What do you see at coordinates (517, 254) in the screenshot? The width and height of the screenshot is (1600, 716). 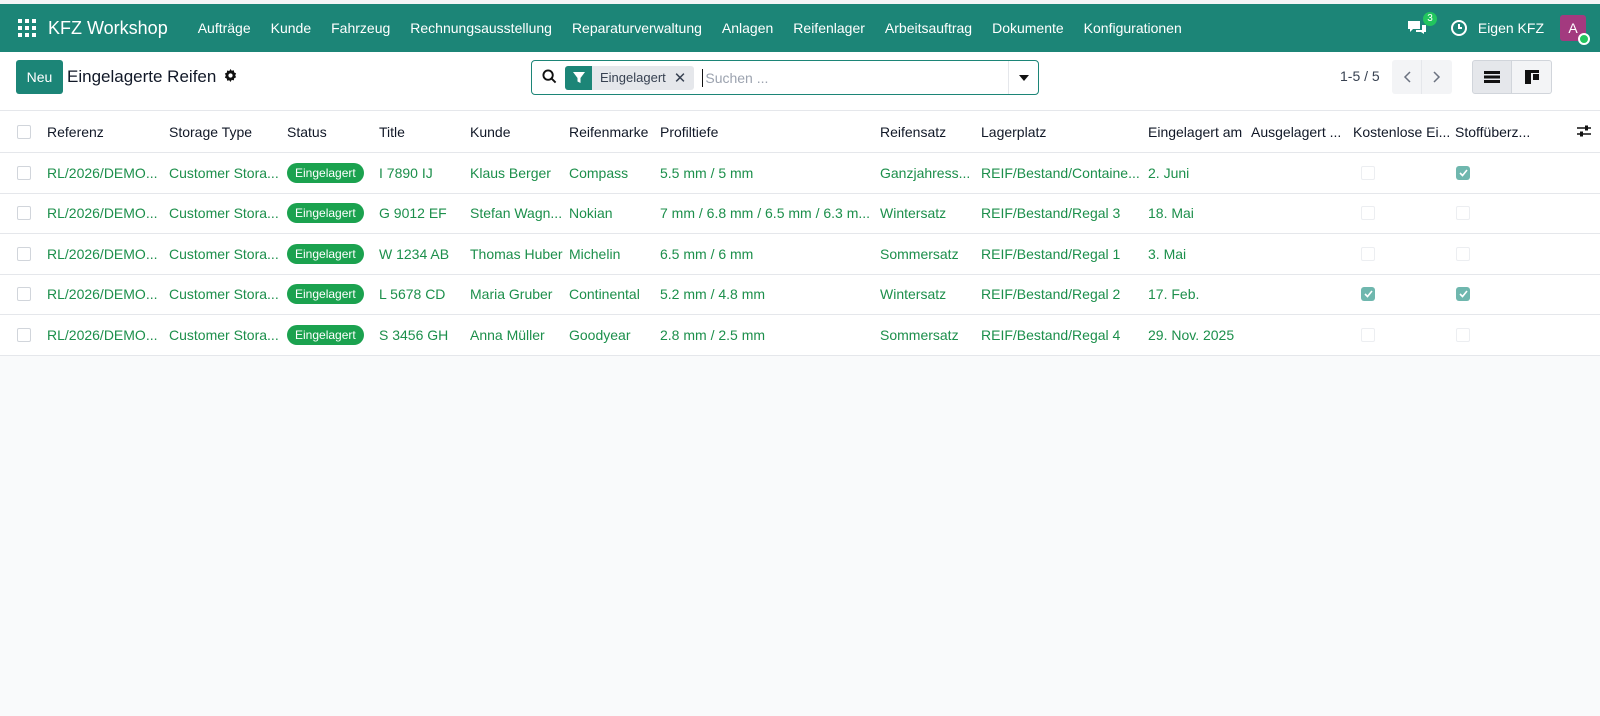 I see `cell-kunde: Thomas Huber` at bounding box center [517, 254].